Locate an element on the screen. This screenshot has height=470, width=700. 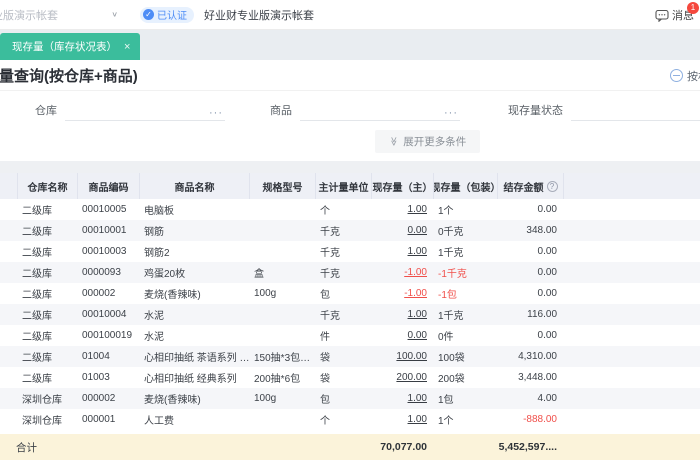
cell-name: 电脑板 is located at coordinates (159, 211).